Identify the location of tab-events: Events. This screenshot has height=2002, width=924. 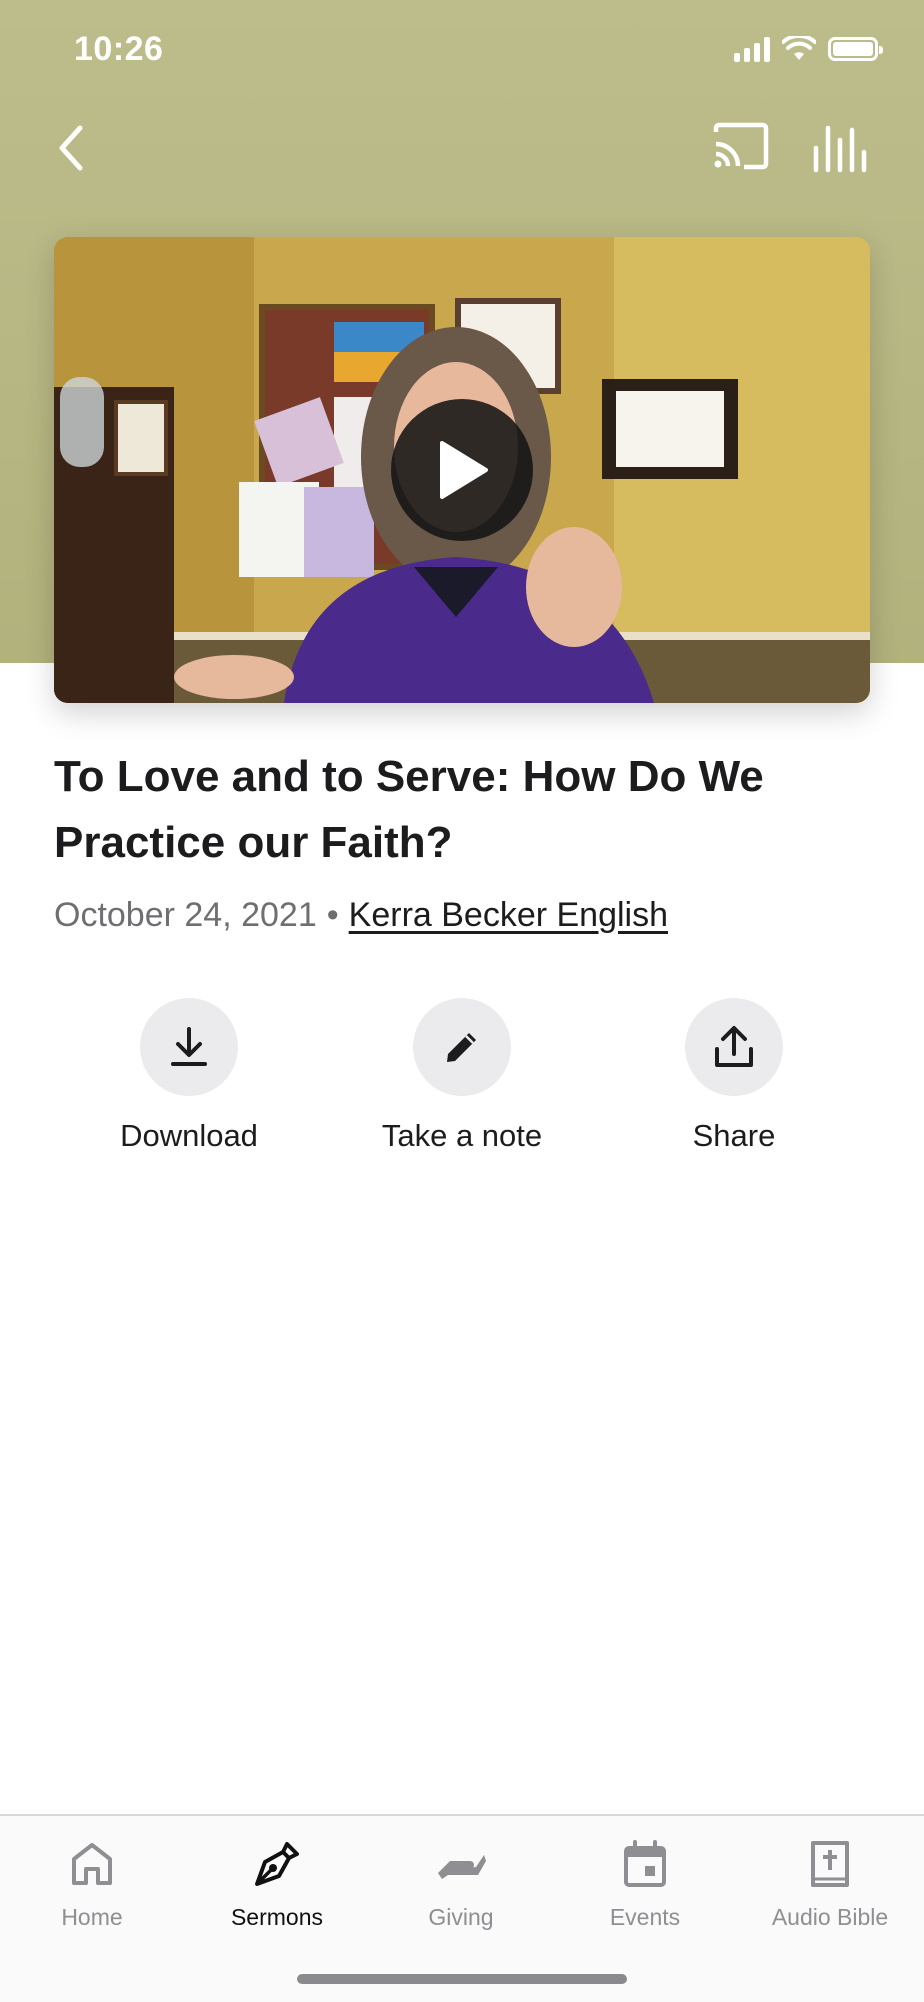
(645, 1882).